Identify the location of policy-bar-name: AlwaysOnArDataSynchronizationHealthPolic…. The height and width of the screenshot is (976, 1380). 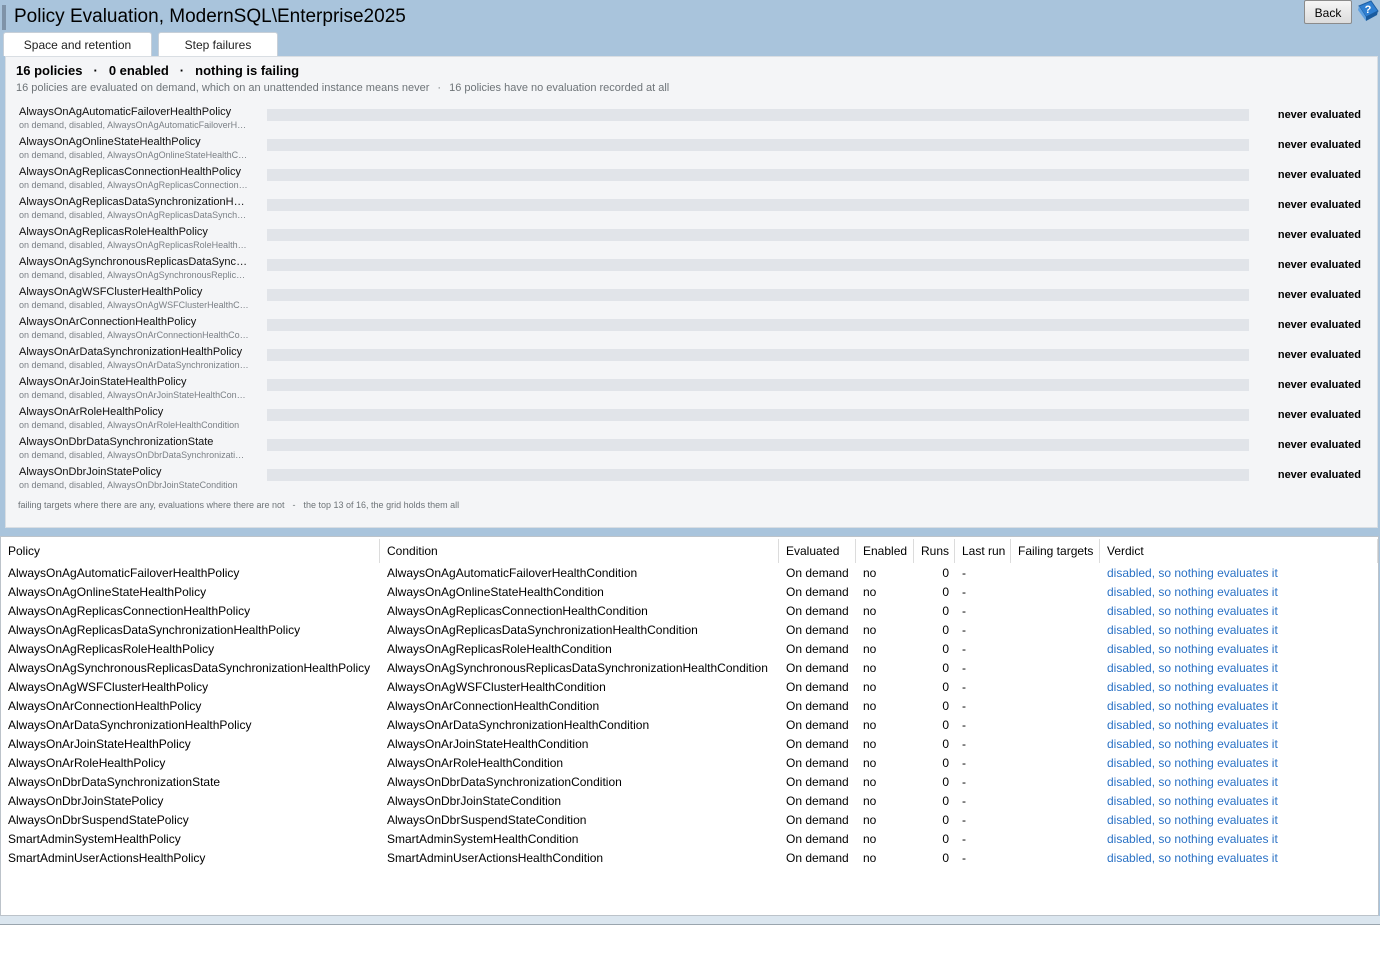
(131, 352).